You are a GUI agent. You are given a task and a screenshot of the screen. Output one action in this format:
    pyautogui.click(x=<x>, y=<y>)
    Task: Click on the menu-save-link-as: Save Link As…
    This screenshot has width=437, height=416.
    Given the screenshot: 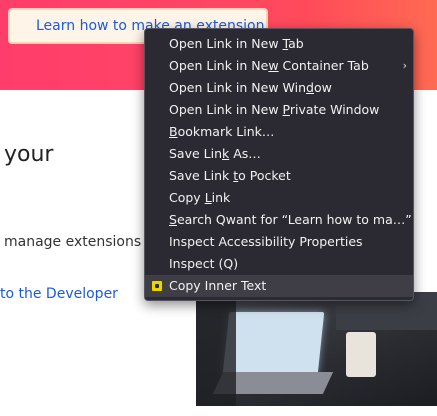 What is the action you would take?
    pyautogui.click(x=279, y=154)
    